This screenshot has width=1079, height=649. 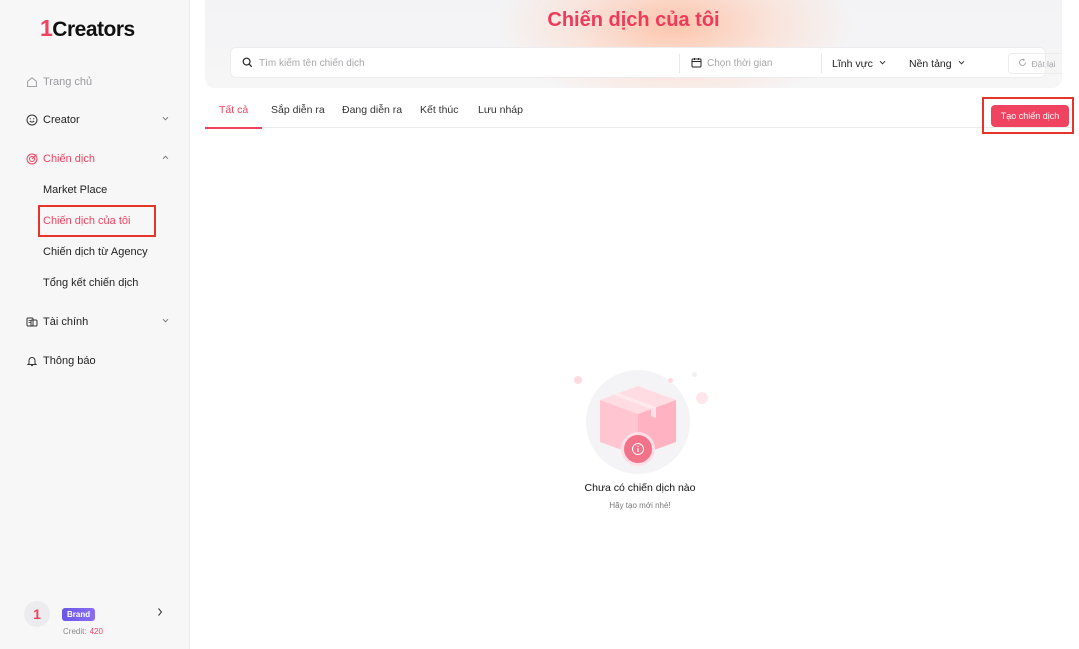 I want to click on sidebar-item-label: Creator, so click(x=61, y=120).